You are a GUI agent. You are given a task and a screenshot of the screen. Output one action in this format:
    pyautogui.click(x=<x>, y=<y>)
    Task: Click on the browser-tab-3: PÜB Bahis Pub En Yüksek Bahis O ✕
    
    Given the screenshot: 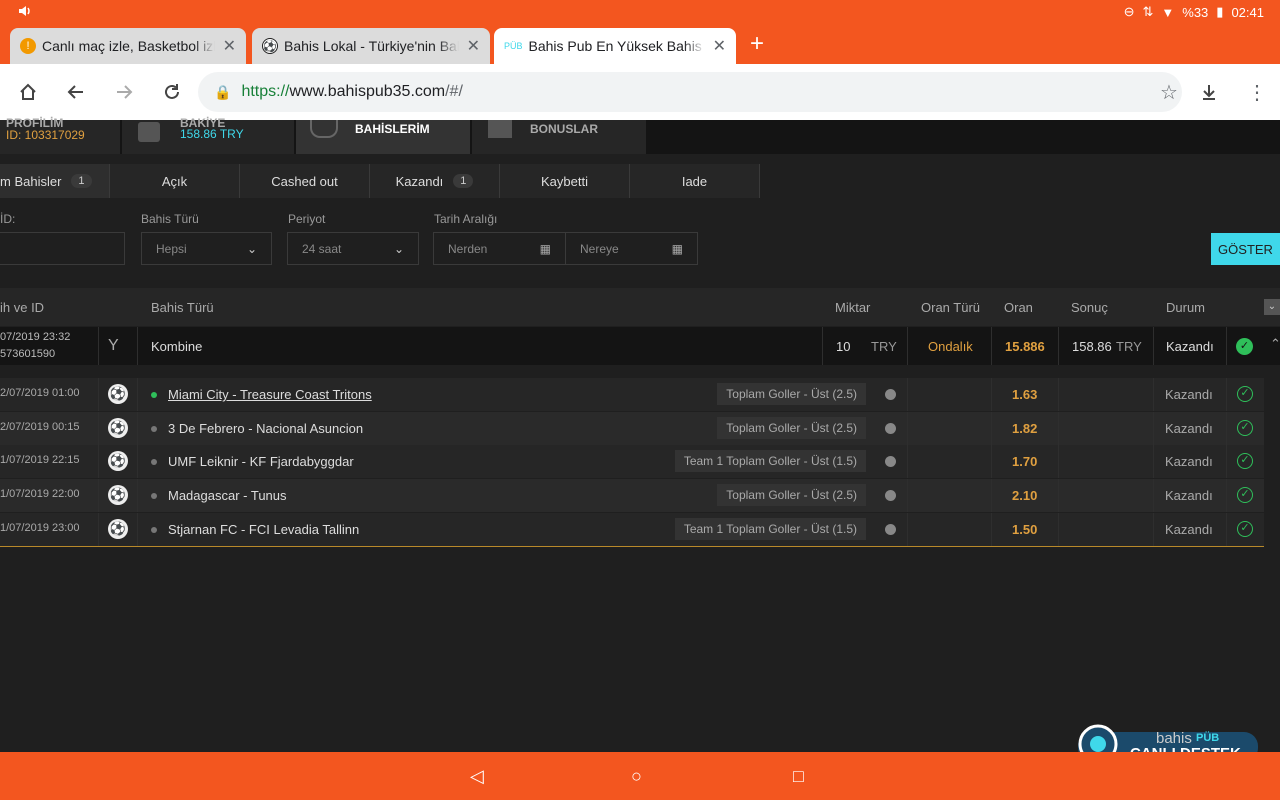 What is the action you would take?
    pyautogui.click(x=615, y=46)
    